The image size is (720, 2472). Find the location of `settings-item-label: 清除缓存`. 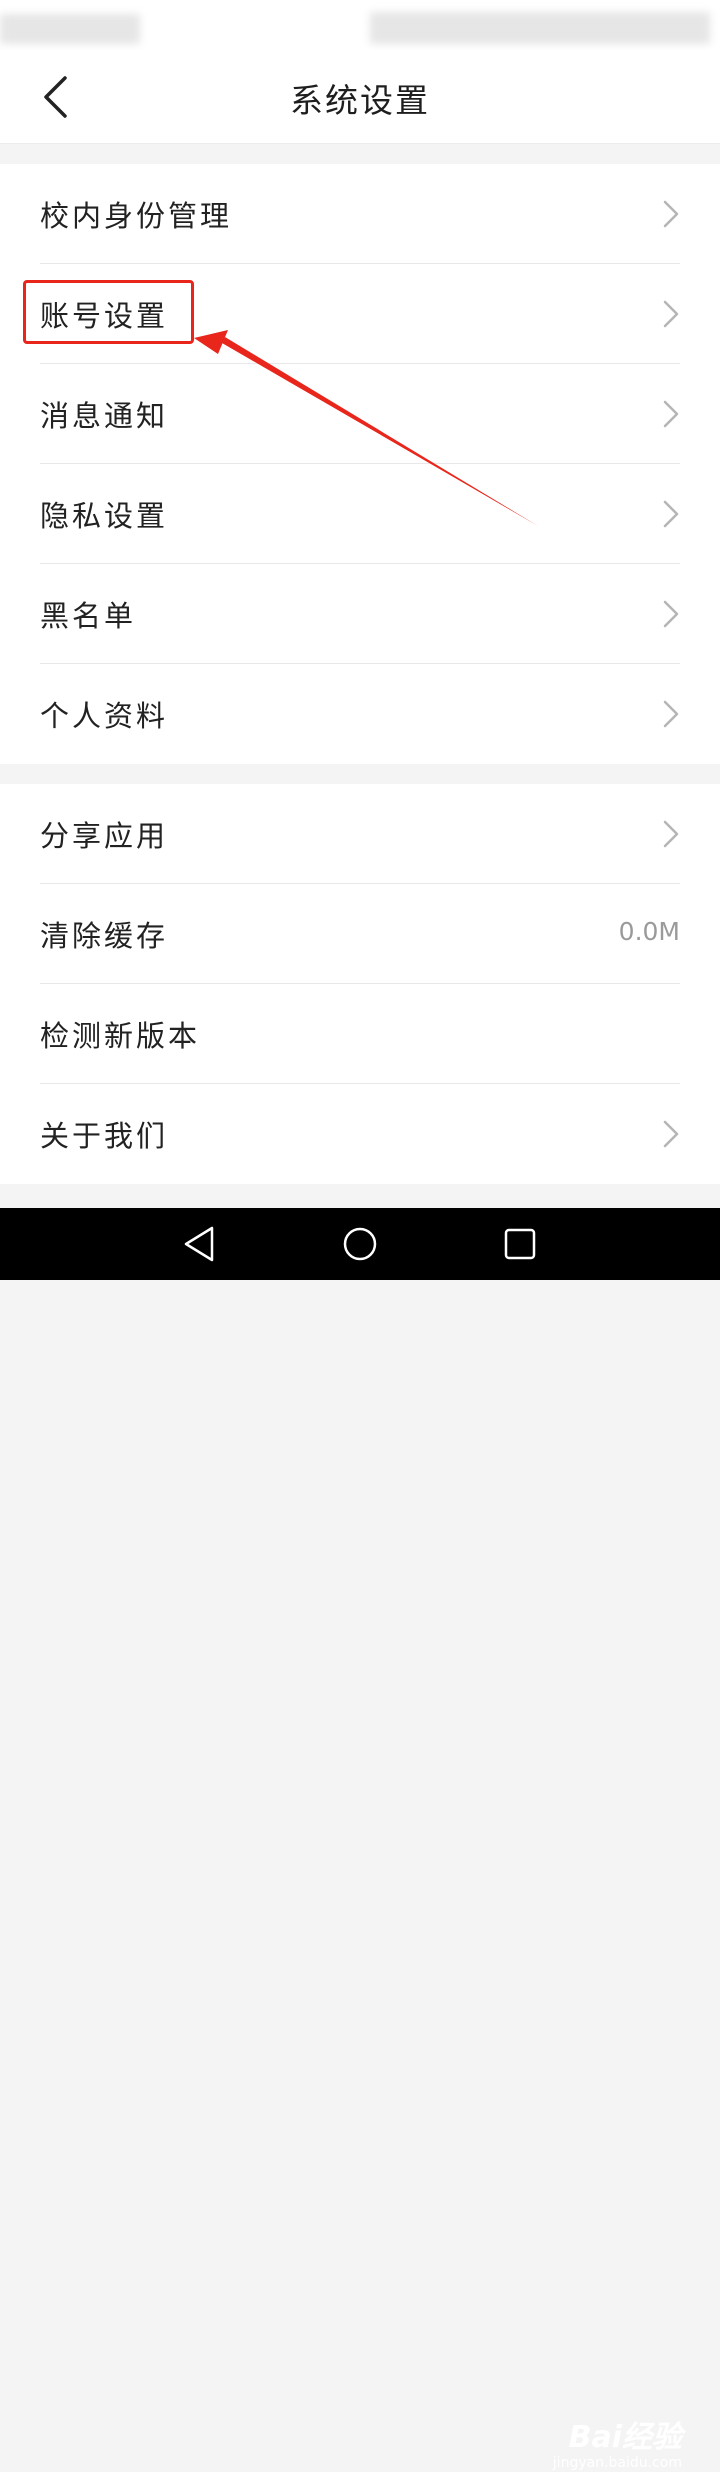

settings-item-label: 清除缓存 is located at coordinates (104, 936).